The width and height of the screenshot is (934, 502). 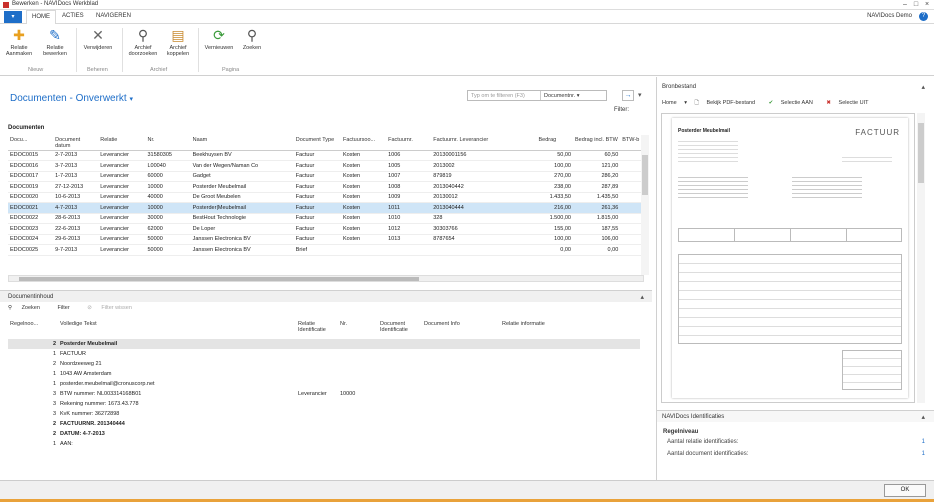 I want to click on table-row: 2 DATUM: 4-7-2013, so click(x=324, y=434).